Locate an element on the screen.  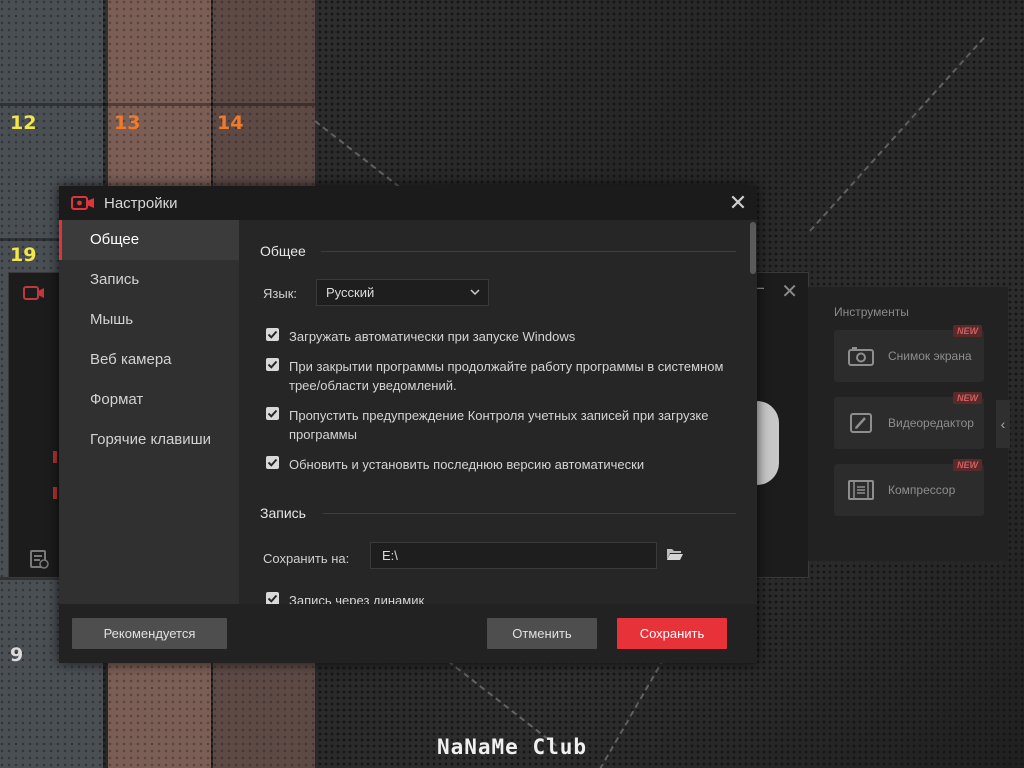
compressor-icon is located at coordinates (861, 490).